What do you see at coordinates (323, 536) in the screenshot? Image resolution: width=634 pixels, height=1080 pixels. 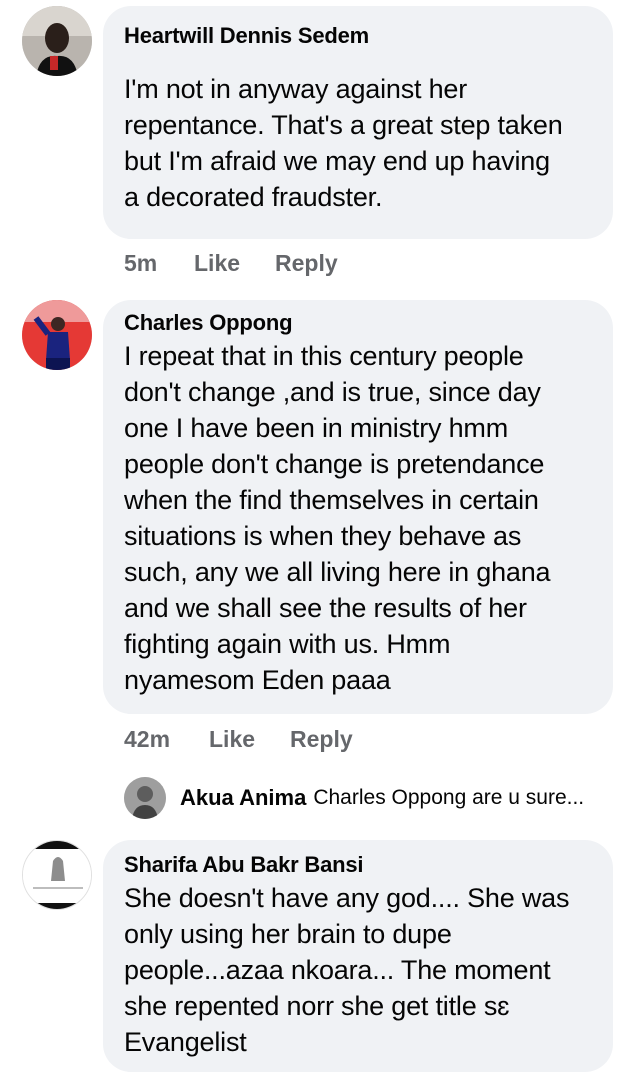 I see `comment-text-line: situations is when they behave as` at bounding box center [323, 536].